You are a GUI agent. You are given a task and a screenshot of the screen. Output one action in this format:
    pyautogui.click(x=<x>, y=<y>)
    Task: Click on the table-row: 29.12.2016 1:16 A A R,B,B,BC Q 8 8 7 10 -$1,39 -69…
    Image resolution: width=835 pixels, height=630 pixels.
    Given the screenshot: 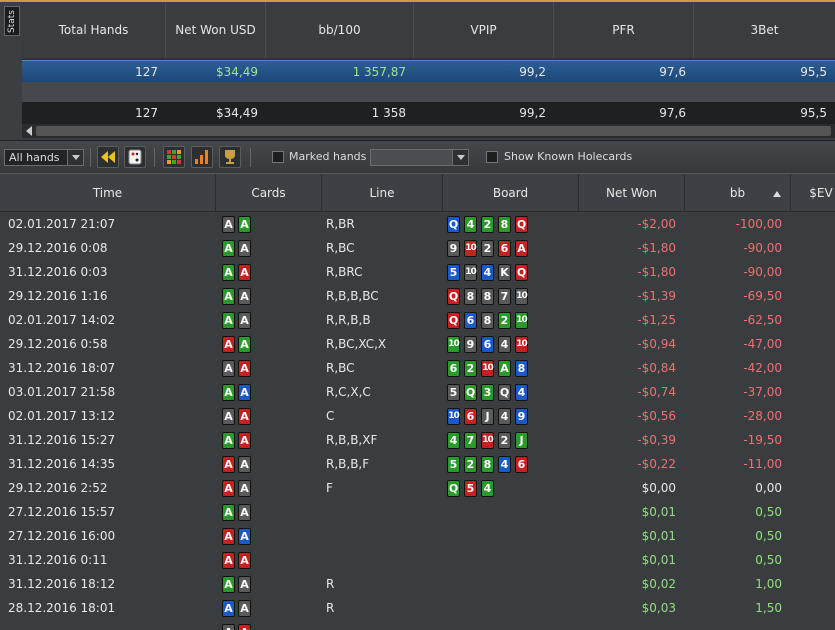 What is the action you would take?
    pyautogui.click(x=417, y=296)
    